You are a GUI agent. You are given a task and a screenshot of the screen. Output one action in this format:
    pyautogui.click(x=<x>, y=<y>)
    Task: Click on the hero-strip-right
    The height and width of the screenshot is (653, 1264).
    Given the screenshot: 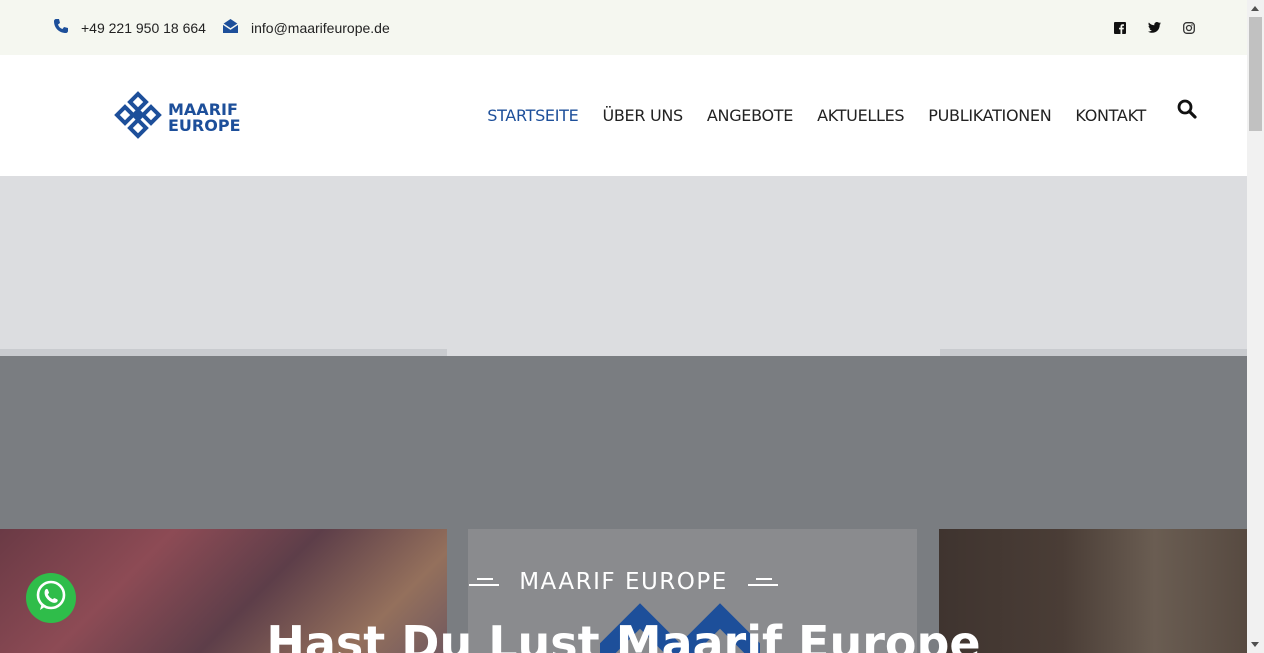 What is the action you would take?
    pyautogui.click(x=1093, y=352)
    